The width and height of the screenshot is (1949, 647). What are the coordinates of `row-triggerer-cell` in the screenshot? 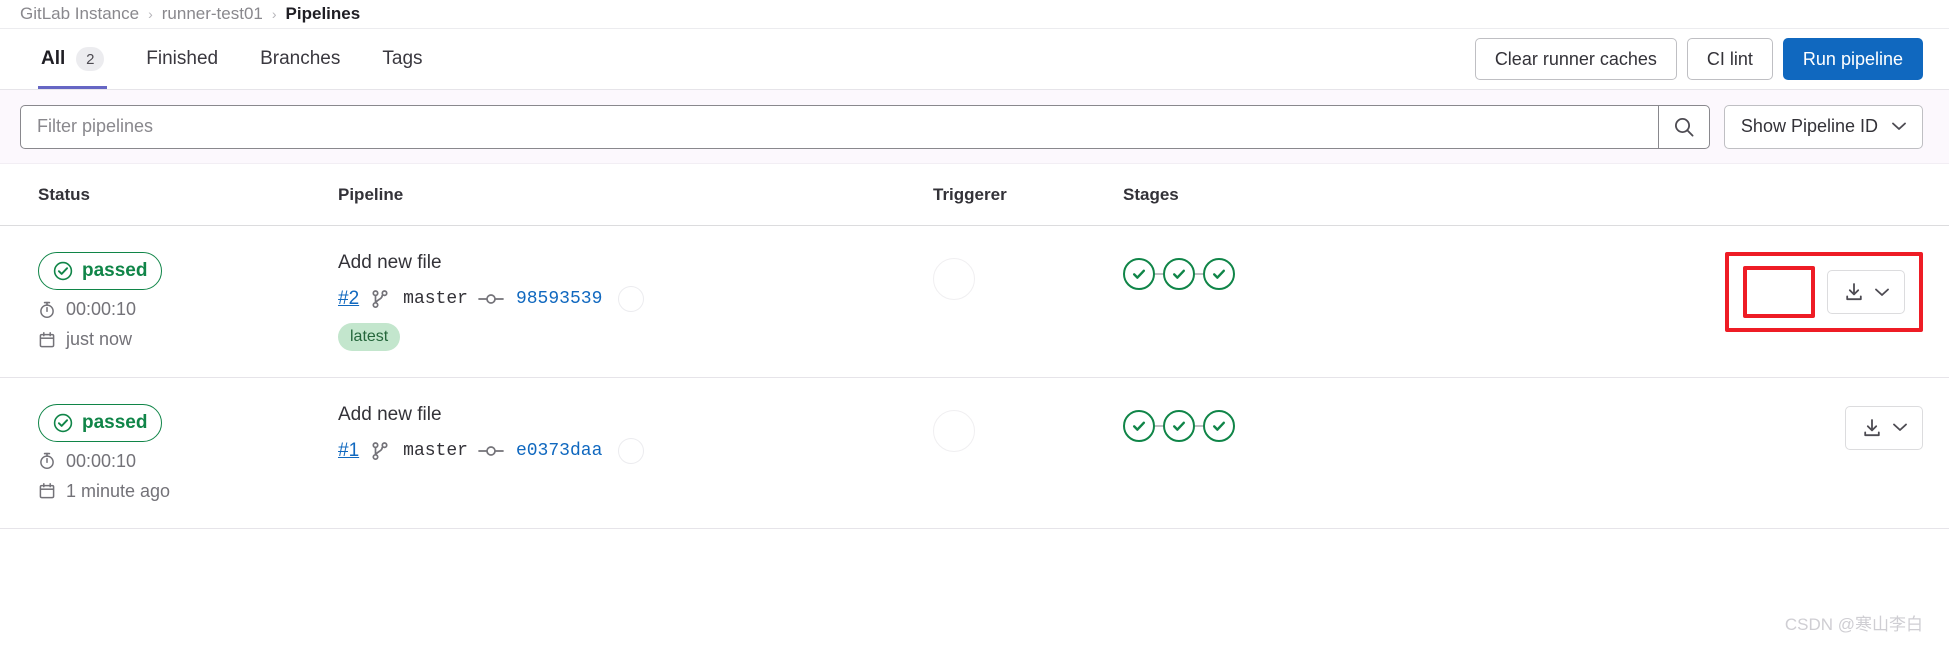 It's located at (1028, 428).